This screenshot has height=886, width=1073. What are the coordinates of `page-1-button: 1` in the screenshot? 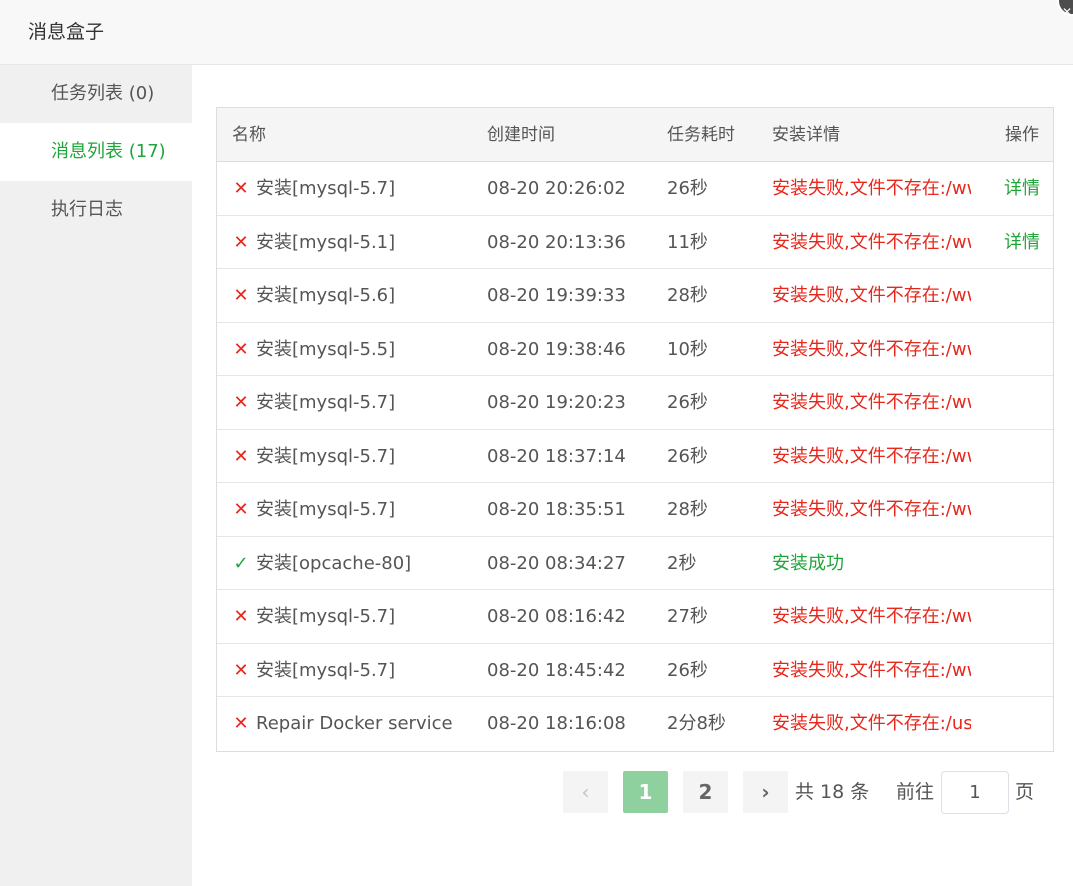 It's located at (645, 792).